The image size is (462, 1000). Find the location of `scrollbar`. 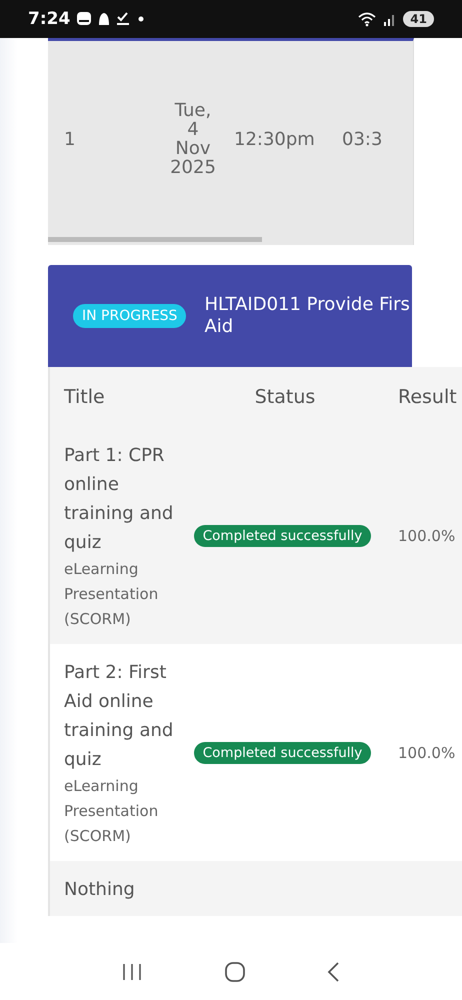

scrollbar is located at coordinates (155, 239).